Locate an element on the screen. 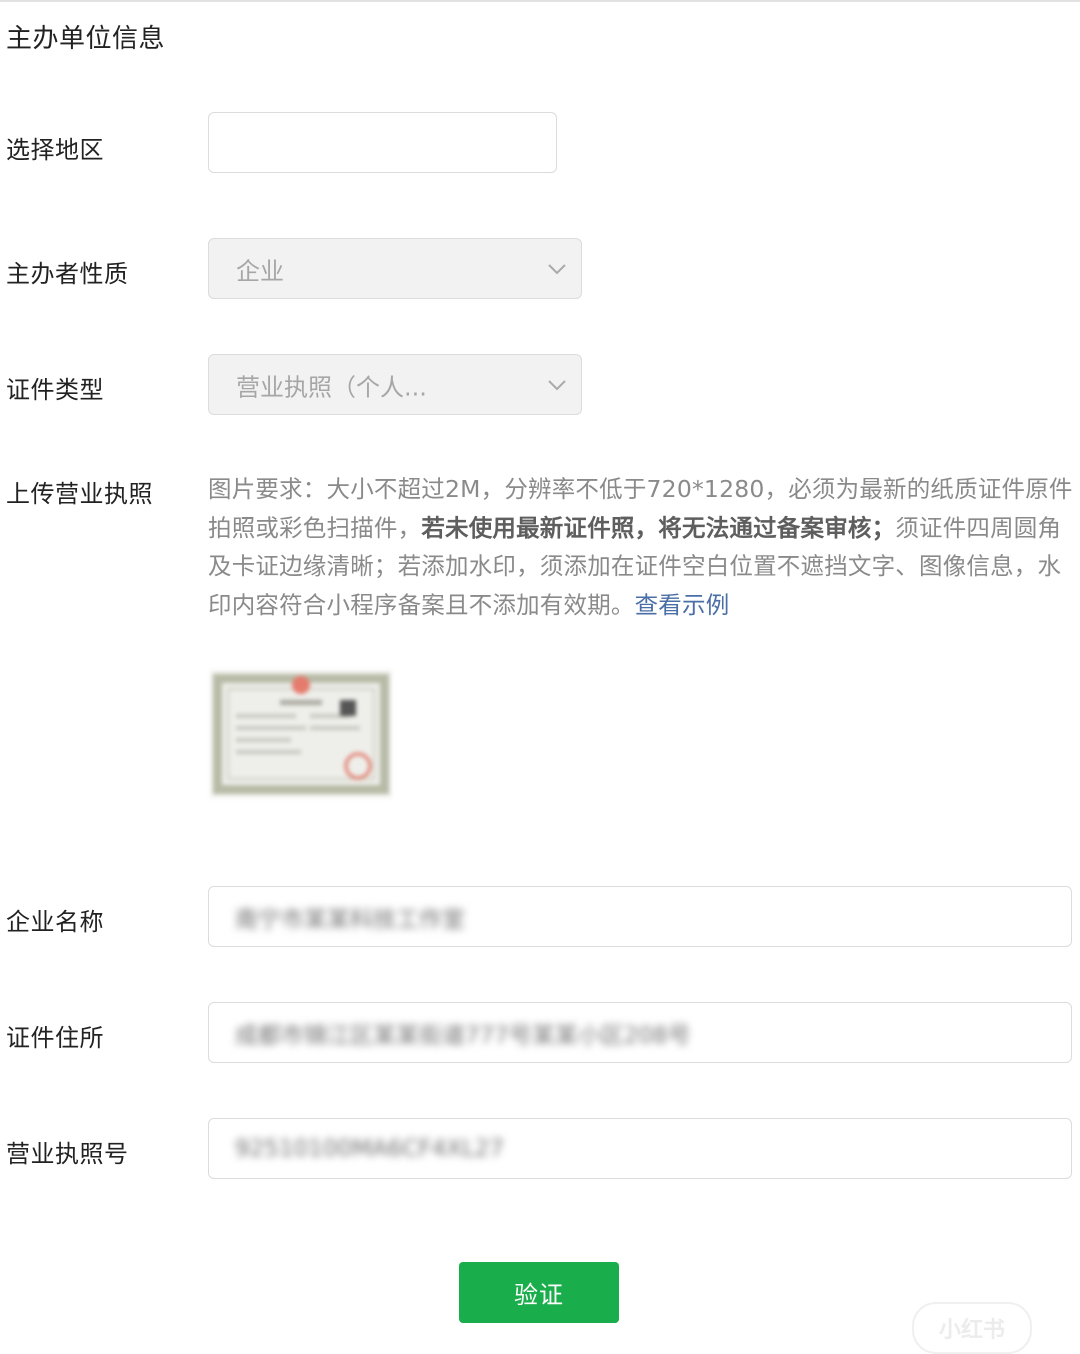 Image resolution: width=1080 pixels, height=1354 pixels. address-value: 成都市锦江区某某街道777号某某小区208号 is located at coordinates (463, 1035).